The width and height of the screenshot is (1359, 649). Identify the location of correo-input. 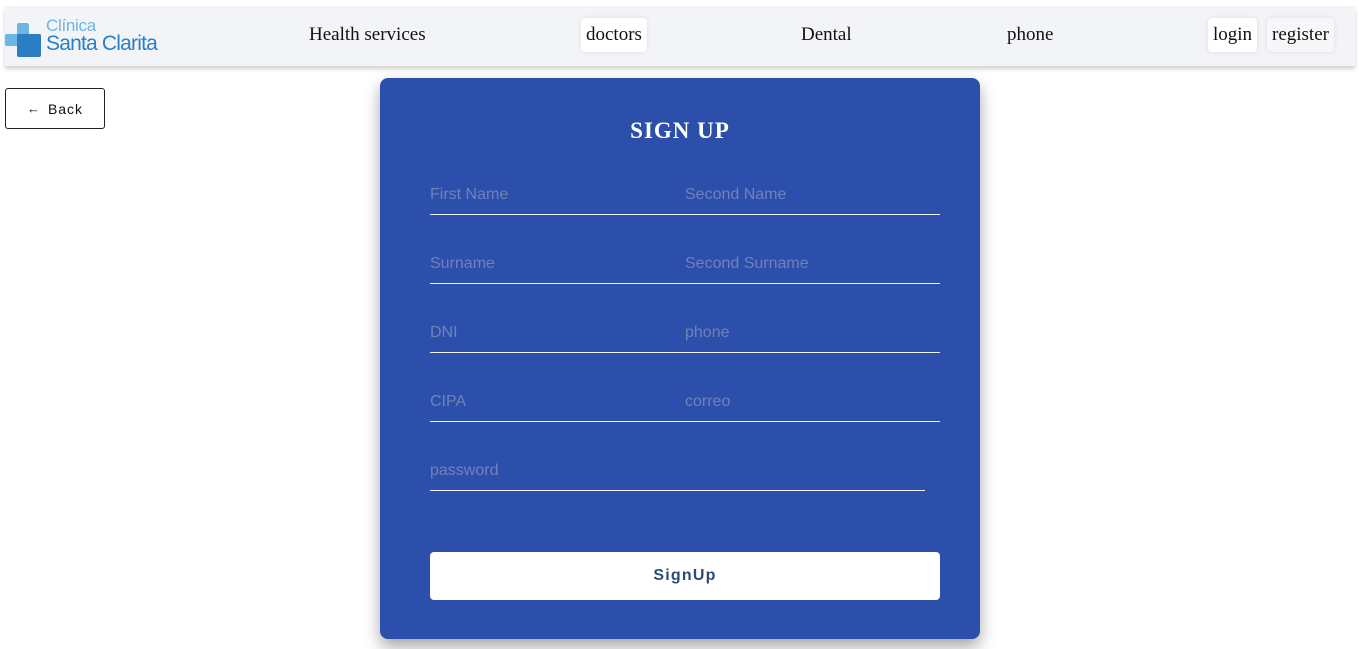
(812, 402).